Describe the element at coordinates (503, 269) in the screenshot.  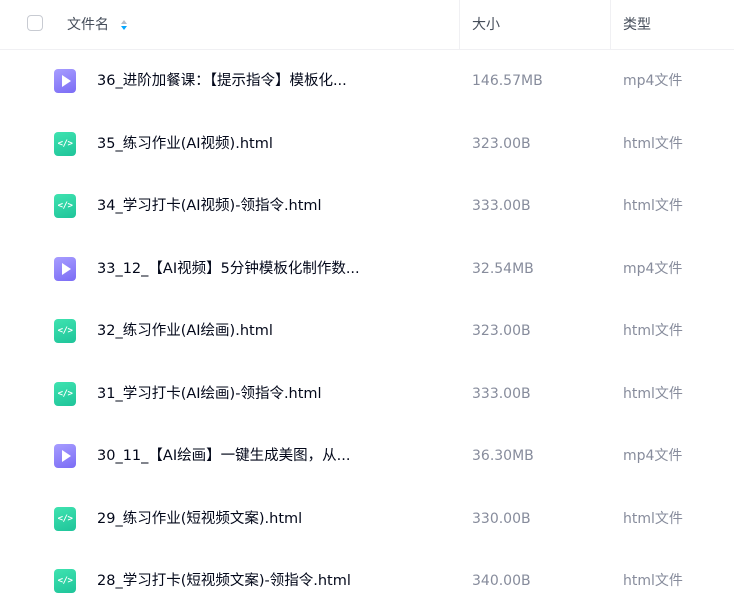
I see `file-size: 32.54MB` at that location.